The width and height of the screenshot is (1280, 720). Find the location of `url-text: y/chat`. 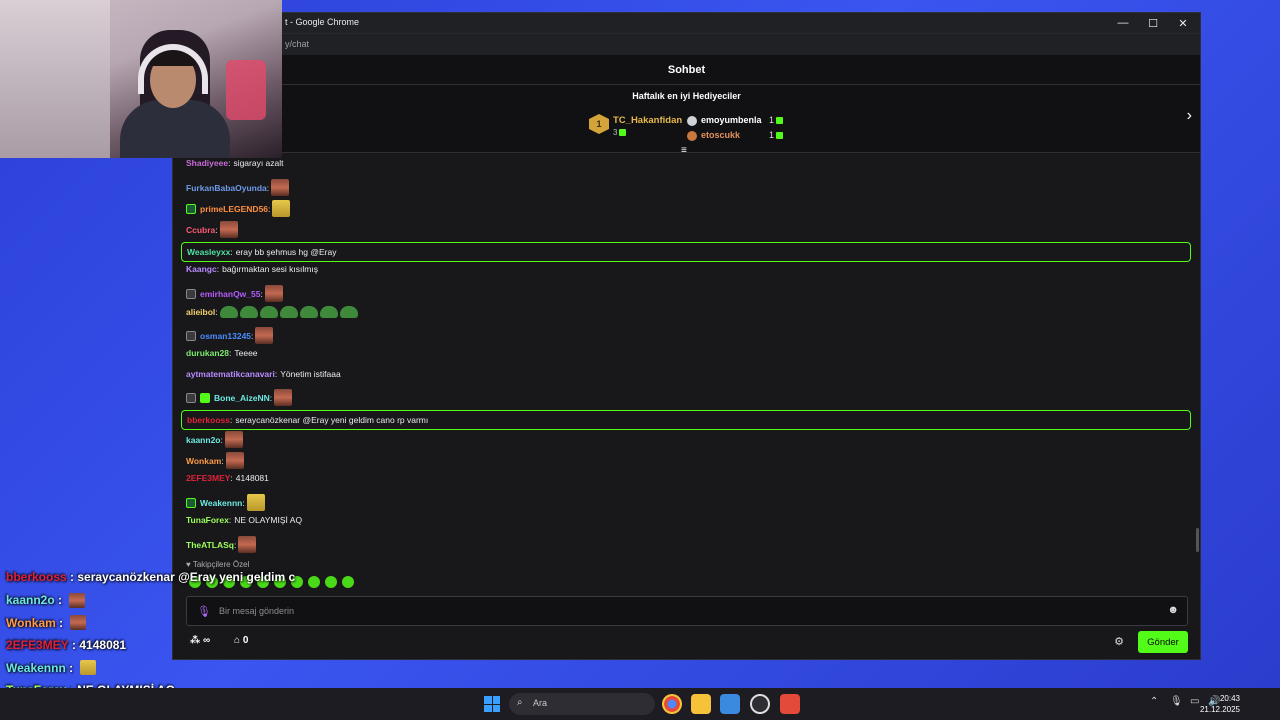

url-text: y/chat is located at coordinates (297, 44).